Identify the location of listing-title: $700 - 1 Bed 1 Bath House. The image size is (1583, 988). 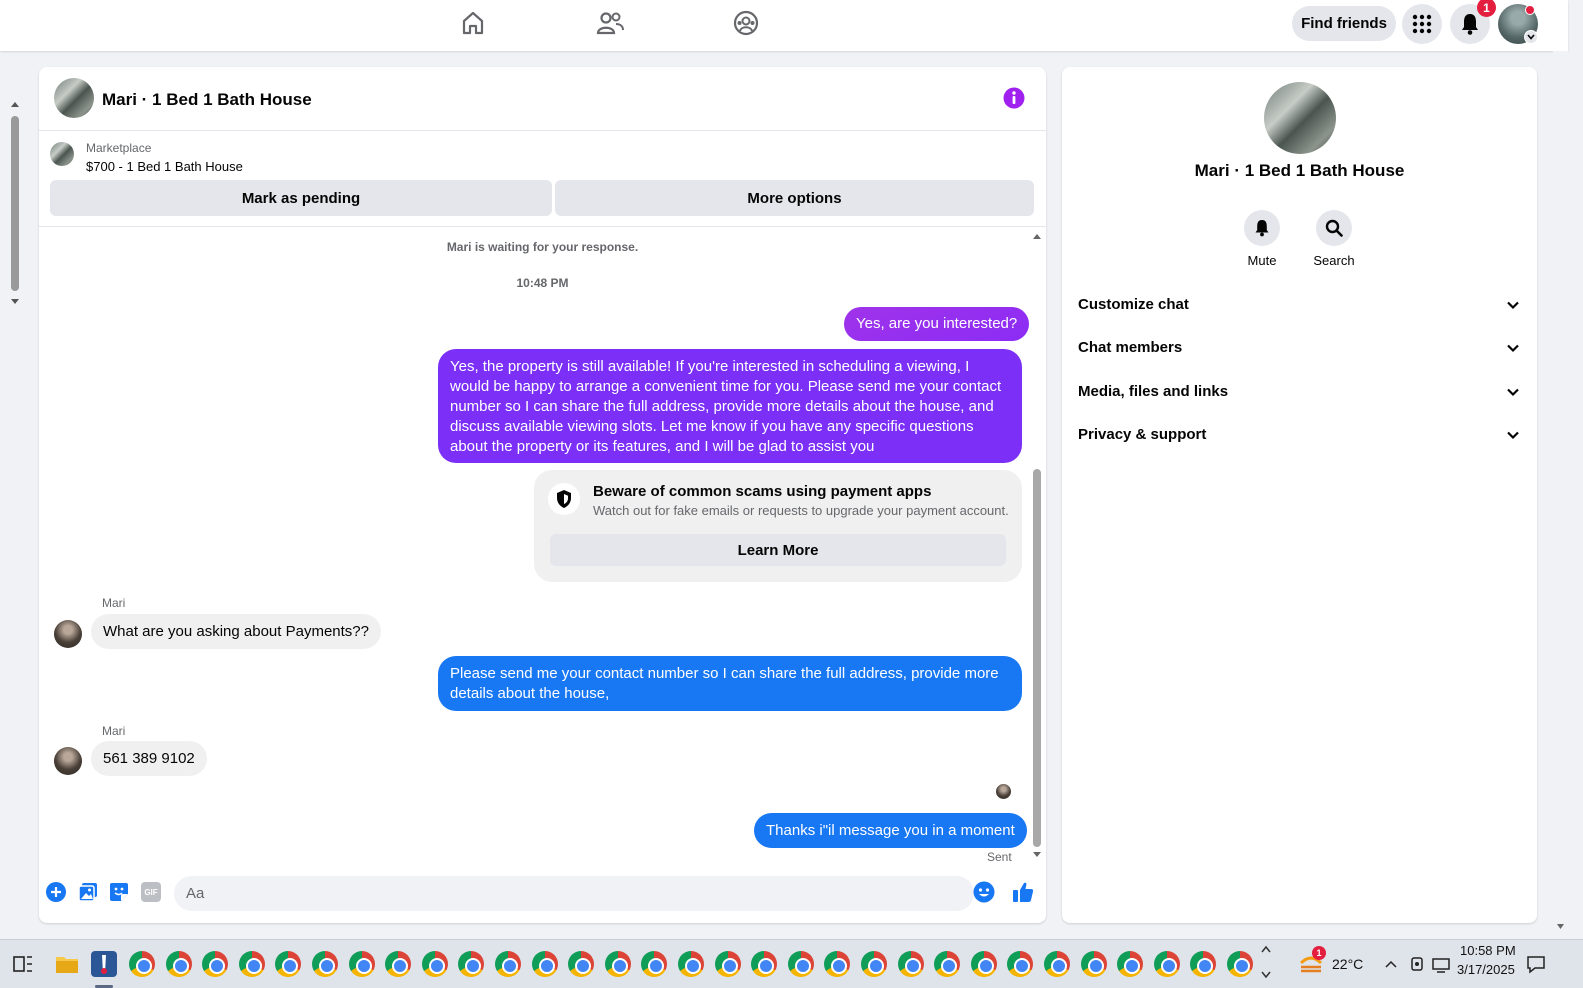
(164, 166).